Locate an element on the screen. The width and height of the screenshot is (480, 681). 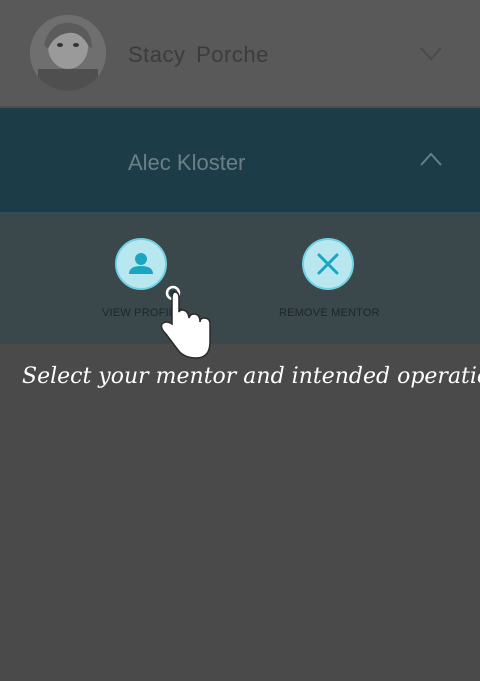
chevron-up-icon is located at coordinates (431, 159).